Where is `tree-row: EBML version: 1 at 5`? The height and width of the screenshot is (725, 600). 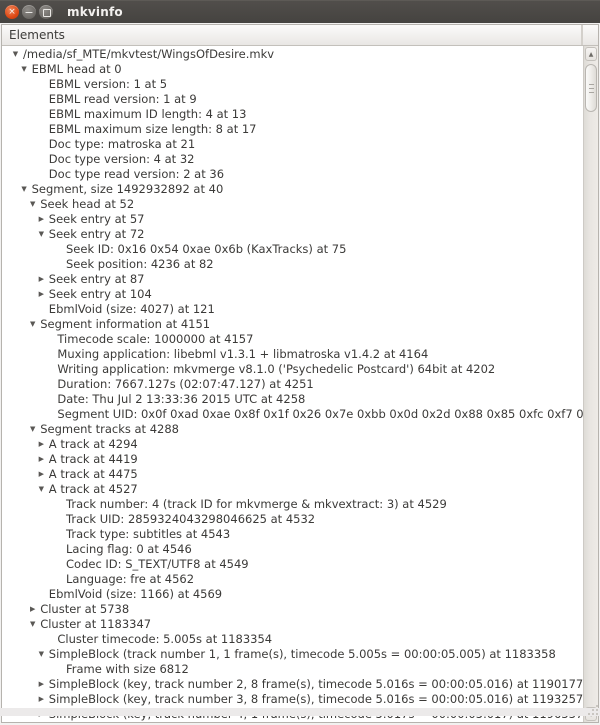
tree-row: EBML version: 1 at 5 is located at coordinates (292, 84).